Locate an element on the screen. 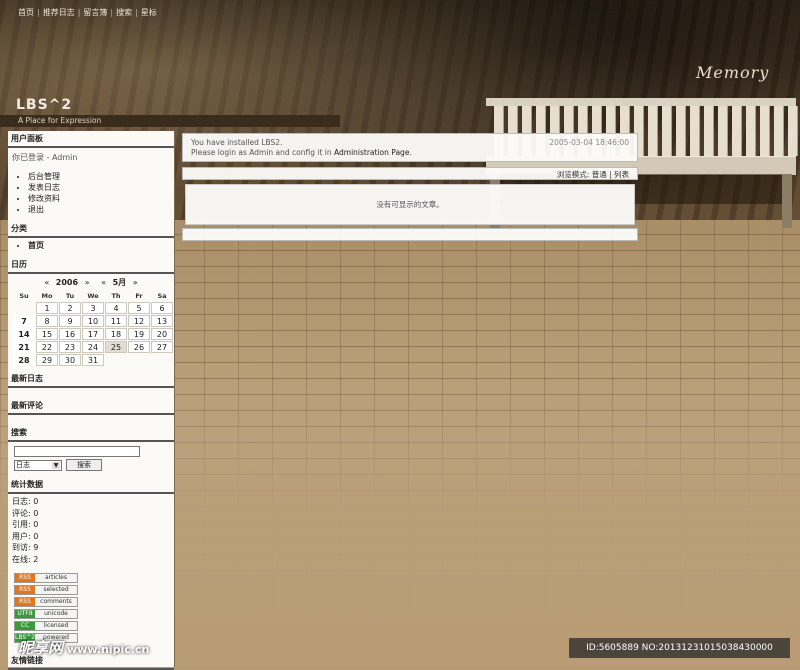 Image resolution: width=800 pixels, height=670 pixels. calendar-month: 5月 is located at coordinates (119, 282).